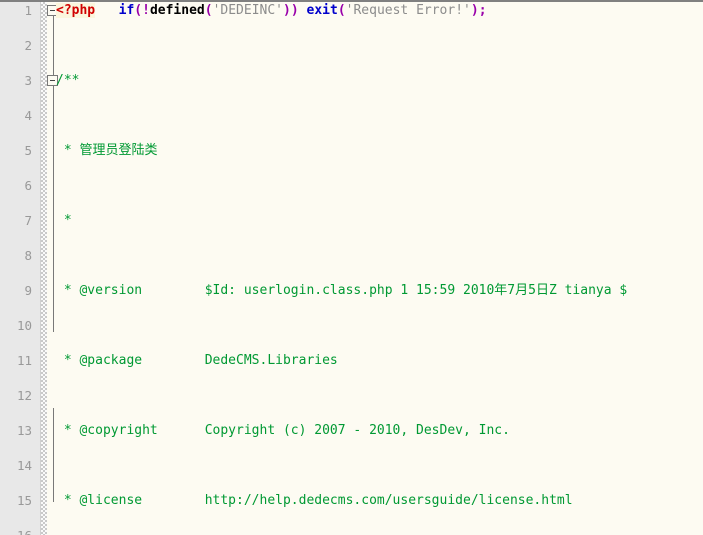 The image size is (703, 535). I want to click on code-token: <?php, so click(76, 10).